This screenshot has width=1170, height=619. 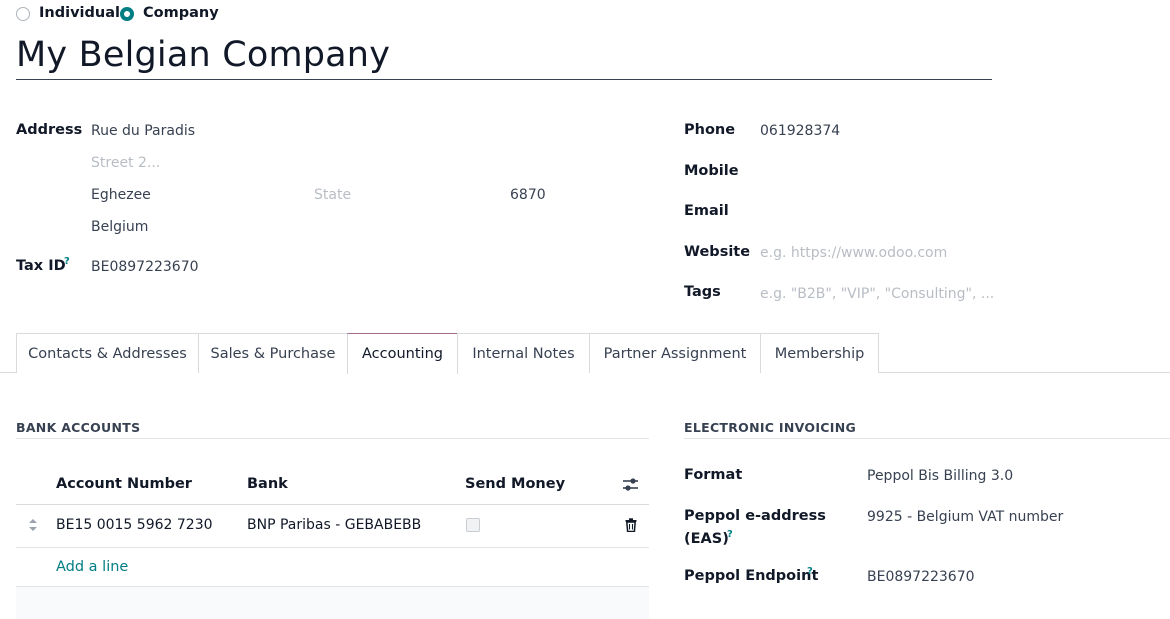 I want to click on tab-contacts-addresses: Contacts & Addresses, so click(x=107, y=353).